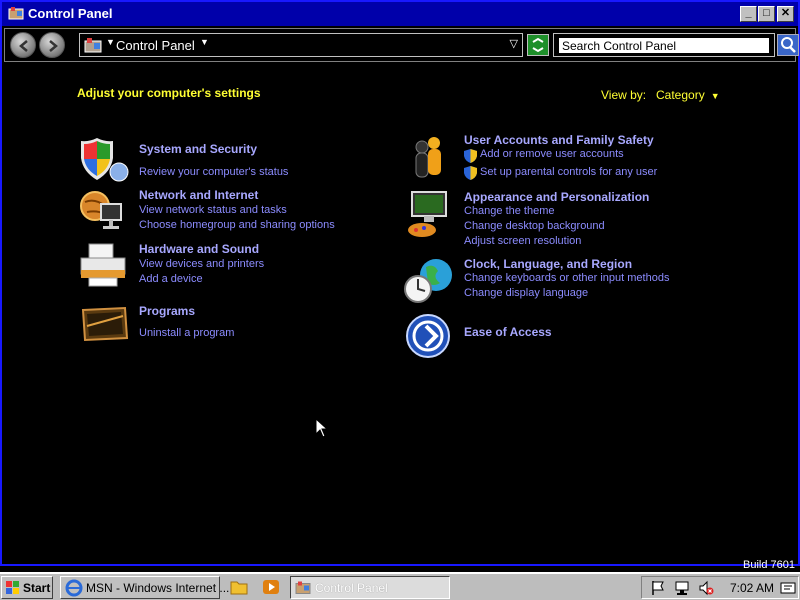 Image resolution: width=800 pixels, height=600 pixels. I want to click on back-arrow-icon, so click(23, 46).